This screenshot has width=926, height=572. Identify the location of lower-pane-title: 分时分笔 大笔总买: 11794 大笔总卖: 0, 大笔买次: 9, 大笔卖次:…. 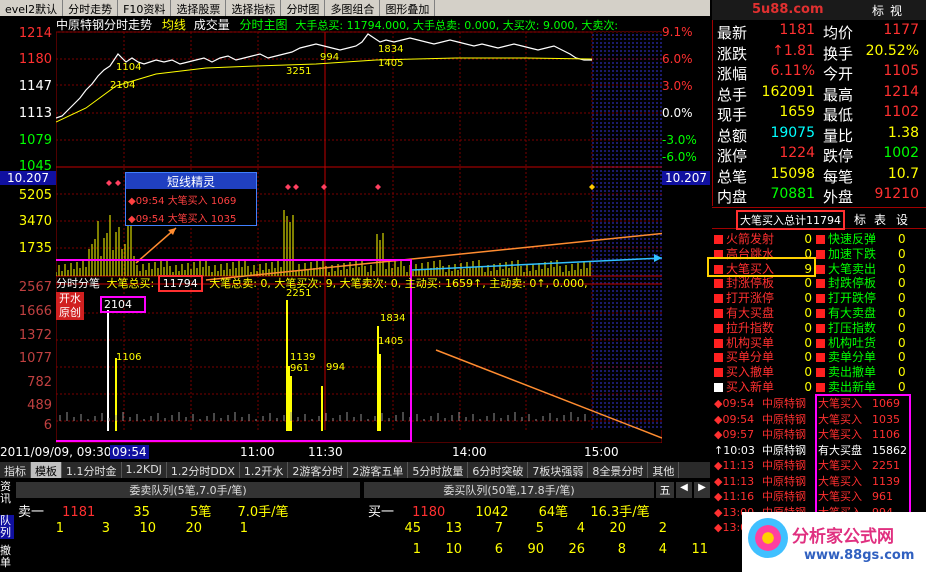
(322, 283).